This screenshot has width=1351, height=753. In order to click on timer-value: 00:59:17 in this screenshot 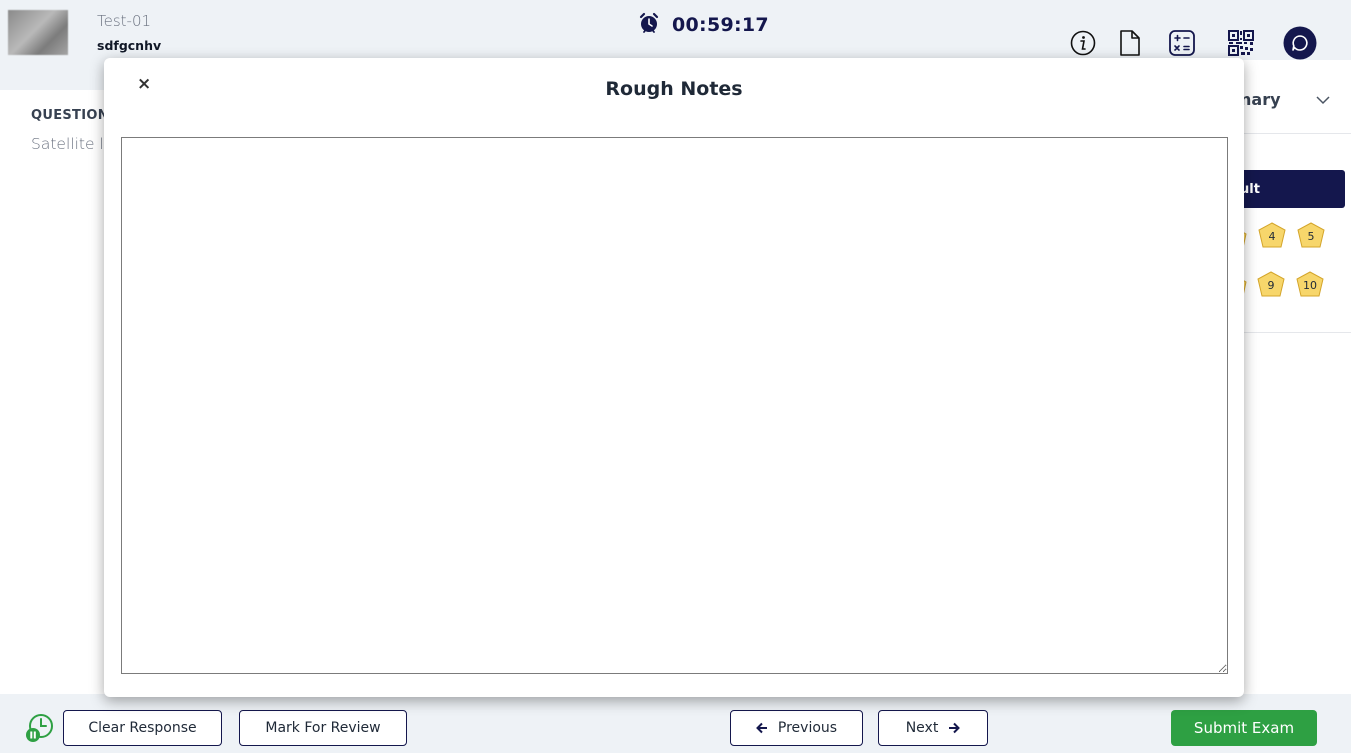, I will do `click(720, 25)`.